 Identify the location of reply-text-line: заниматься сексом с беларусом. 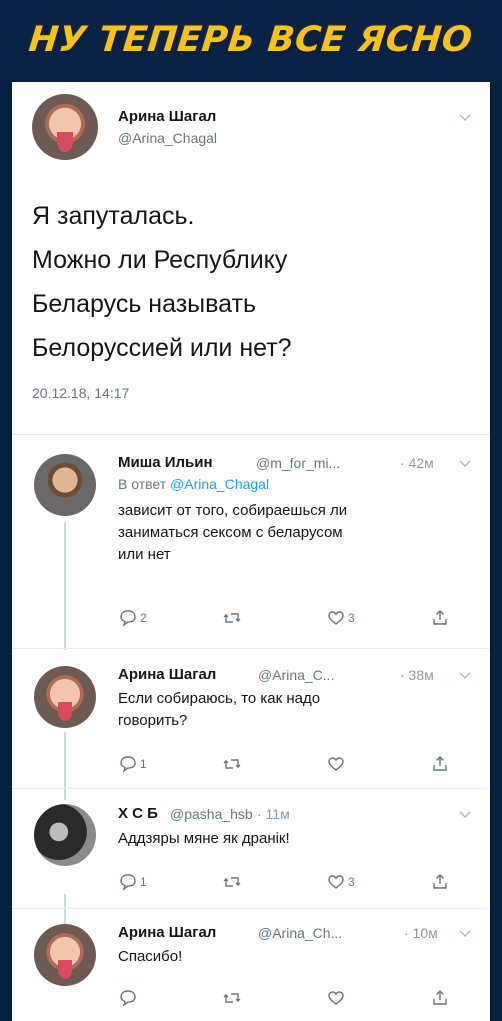
(230, 532).